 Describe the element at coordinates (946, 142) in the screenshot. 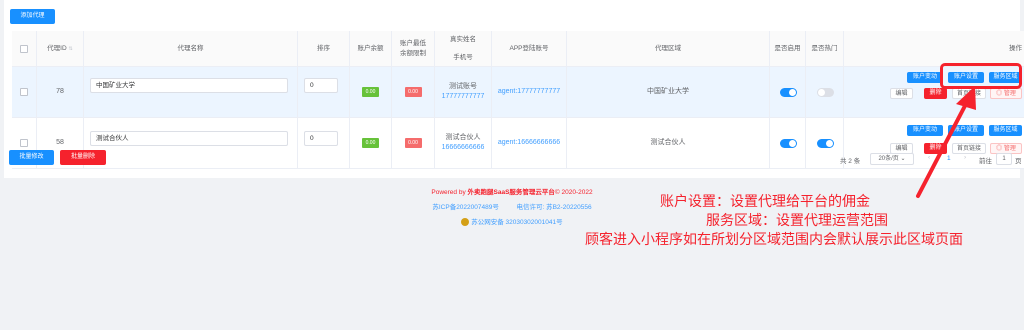

I see `annotation-arrow` at that location.